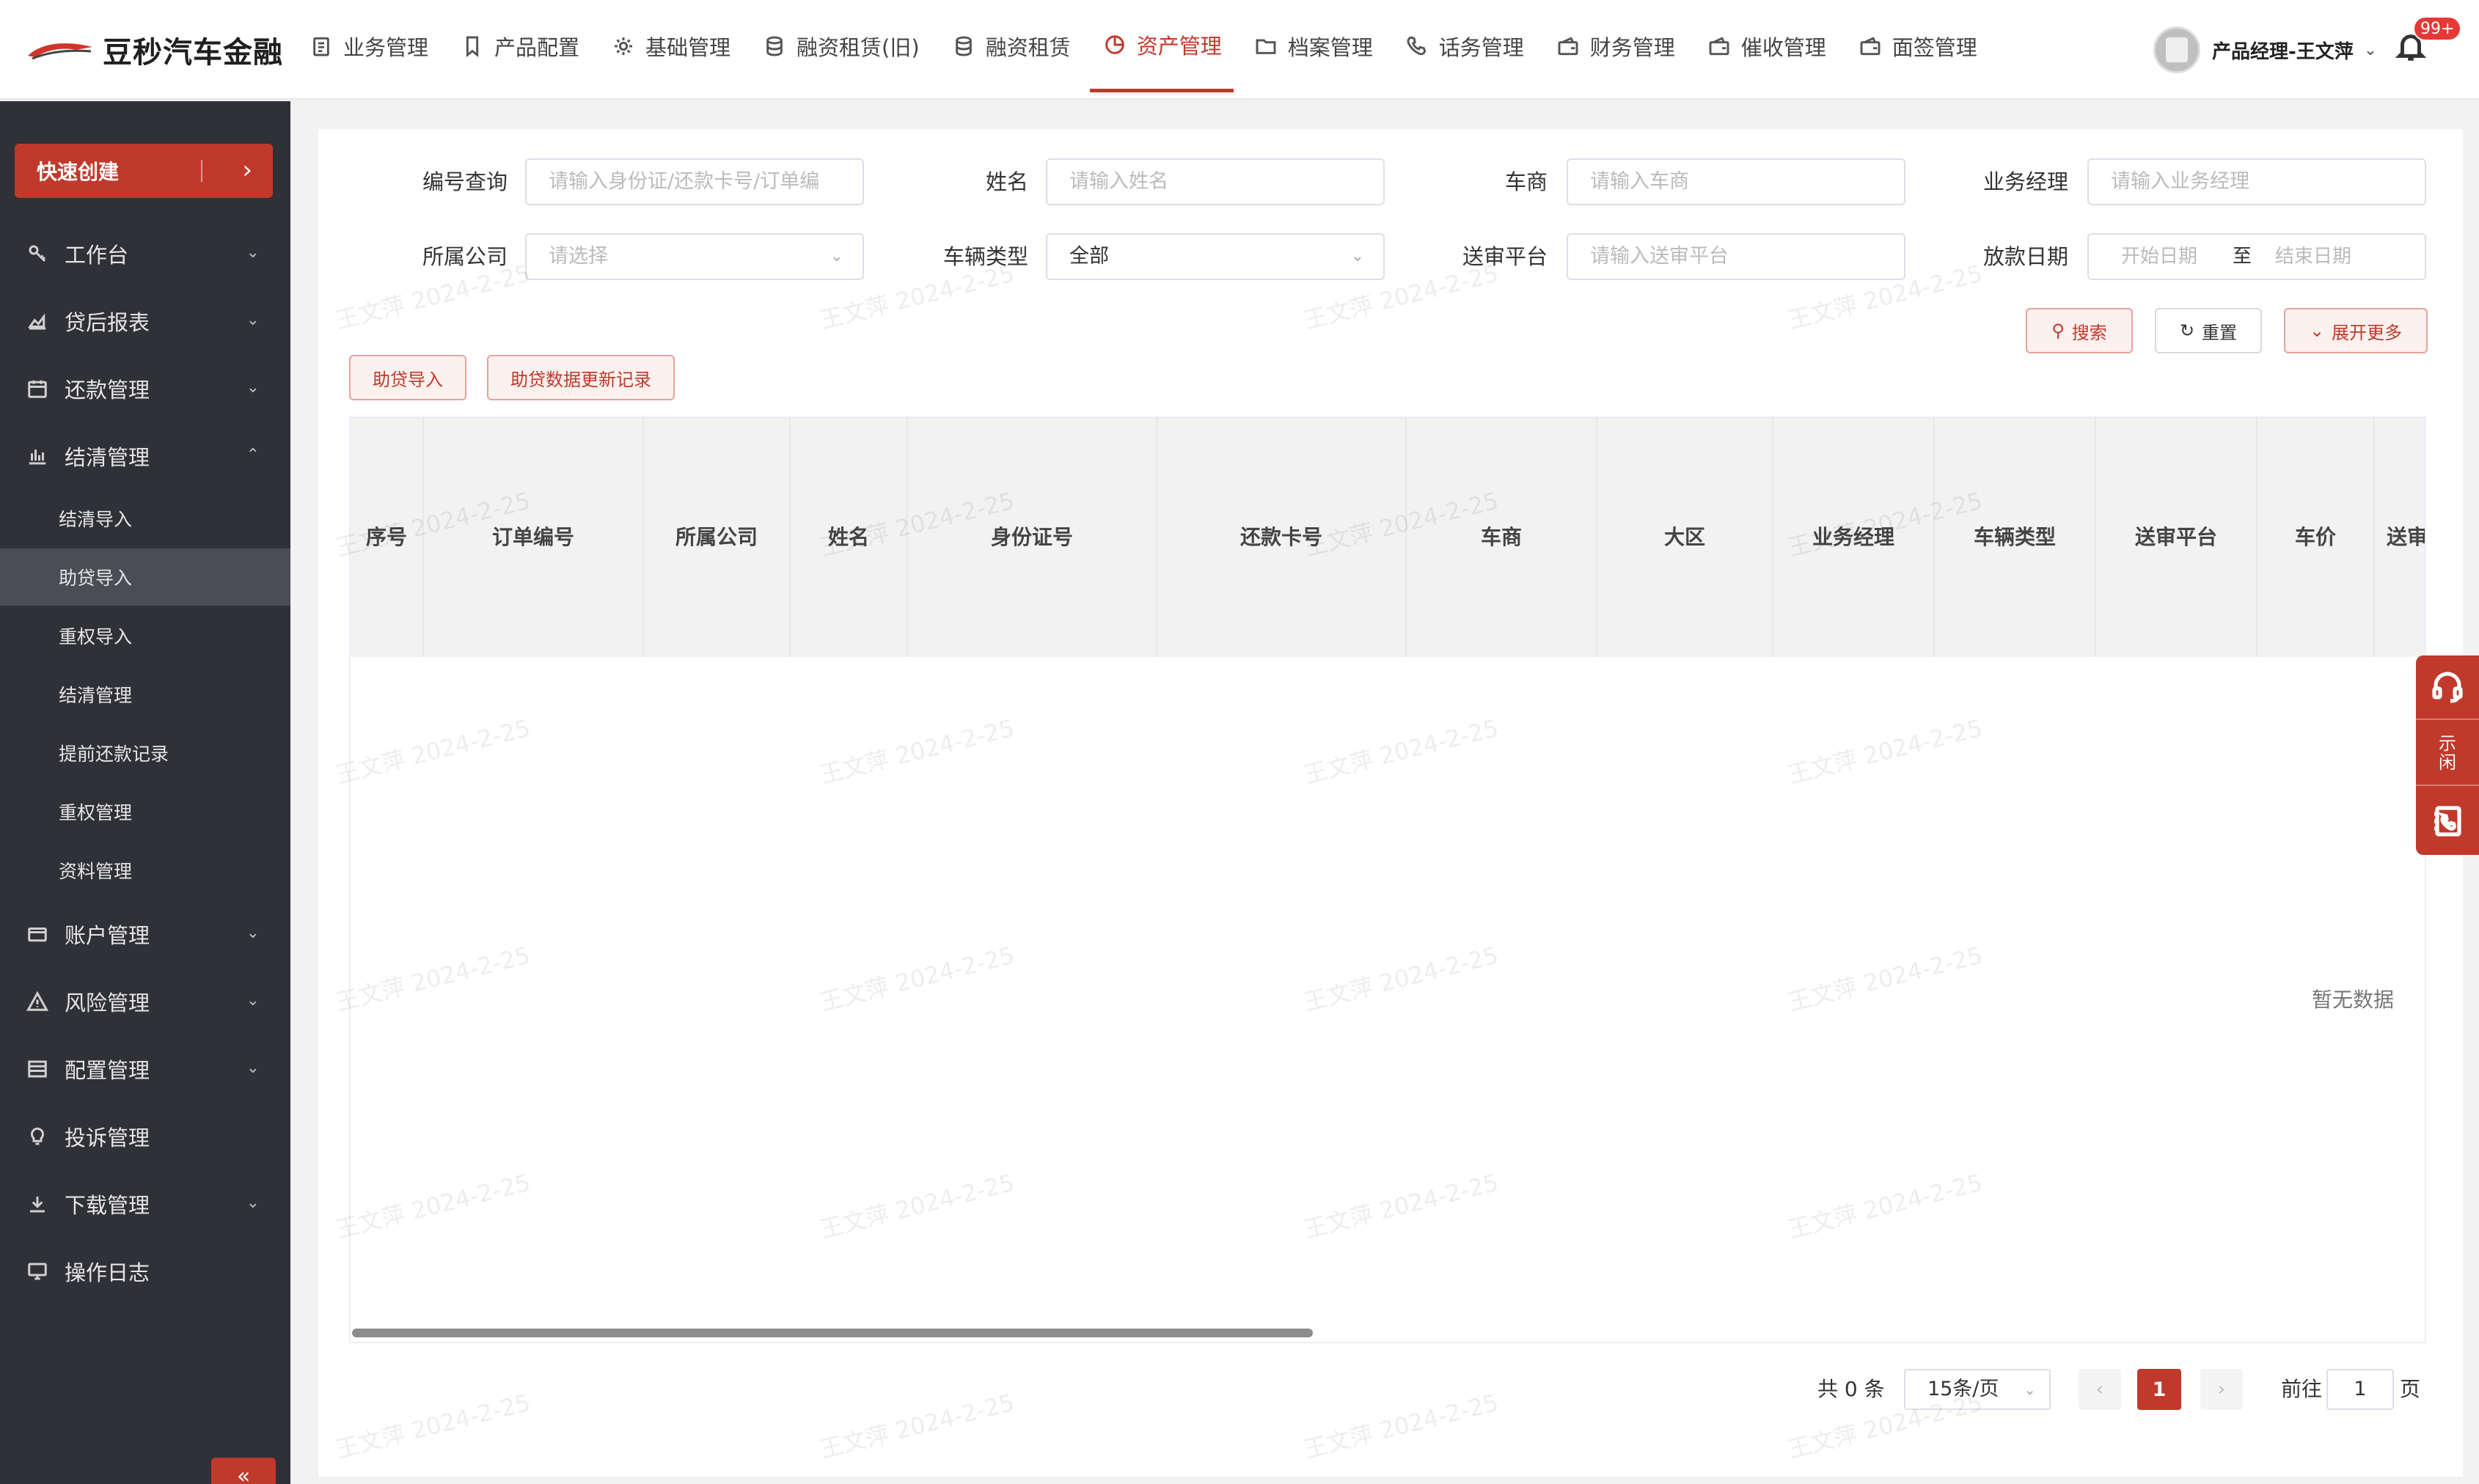 The width and height of the screenshot is (2479, 1484). Describe the element at coordinates (694, 181) in the screenshot. I see `code-search-input: 请输入身份证/还款卡号/订单编` at that location.